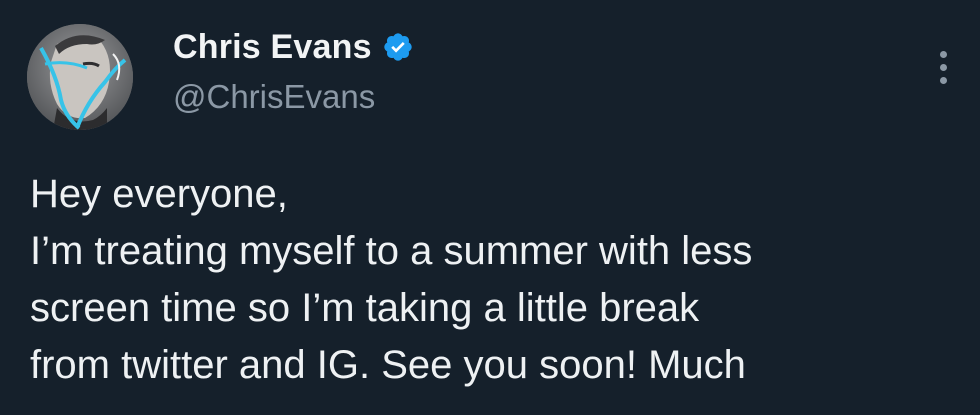 This screenshot has height=415, width=980. What do you see at coordinates (274, 97) in the screenshot?
I see `author-handle: @ChrisEvans` at bounding box center [274, 97].